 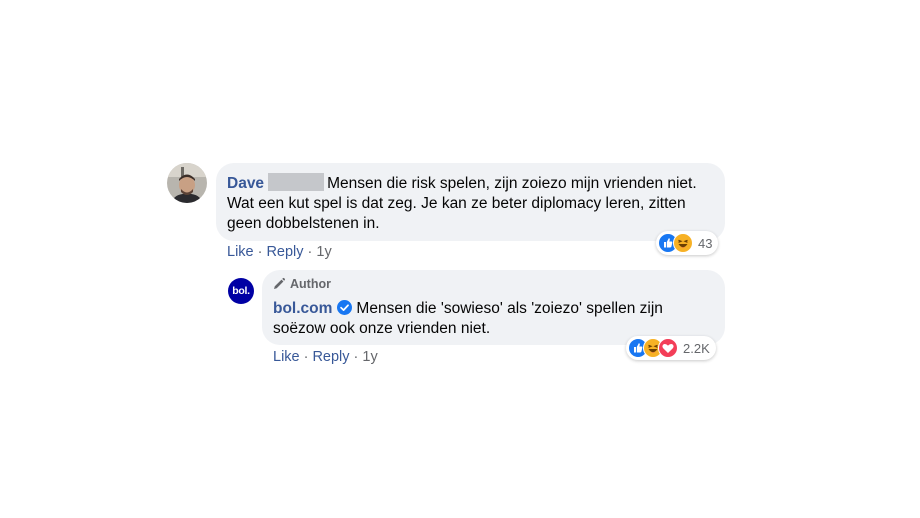 I want to click on comment-reactions: 43, so click(x=687, y=243).